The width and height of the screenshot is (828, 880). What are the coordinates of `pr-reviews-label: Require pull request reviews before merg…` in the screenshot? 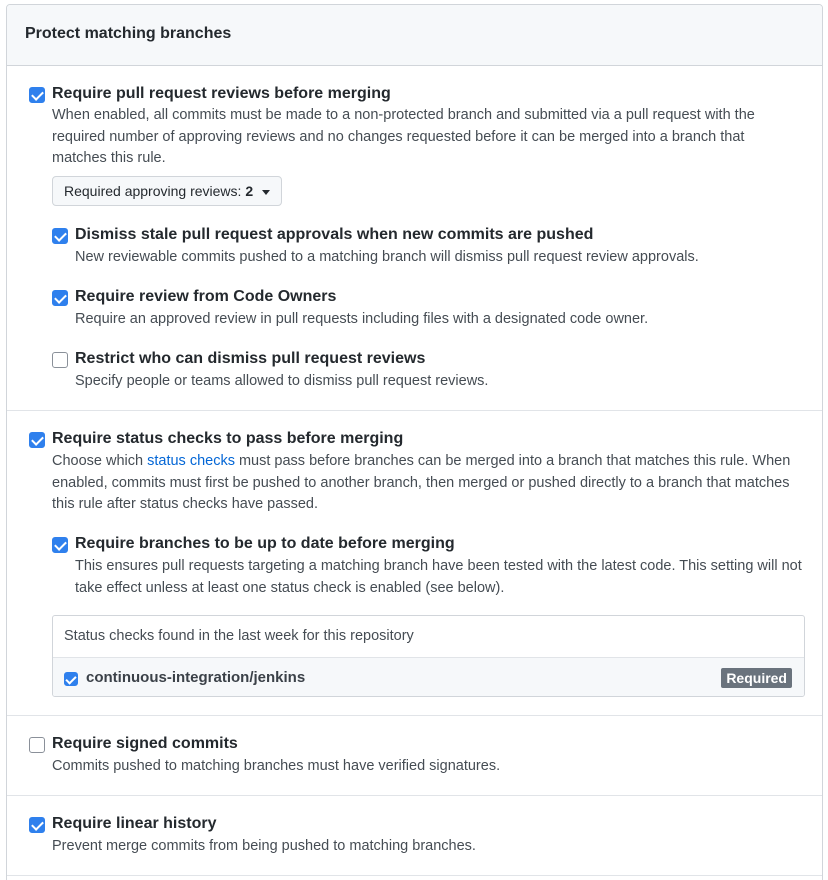 It's located at (221, 94).